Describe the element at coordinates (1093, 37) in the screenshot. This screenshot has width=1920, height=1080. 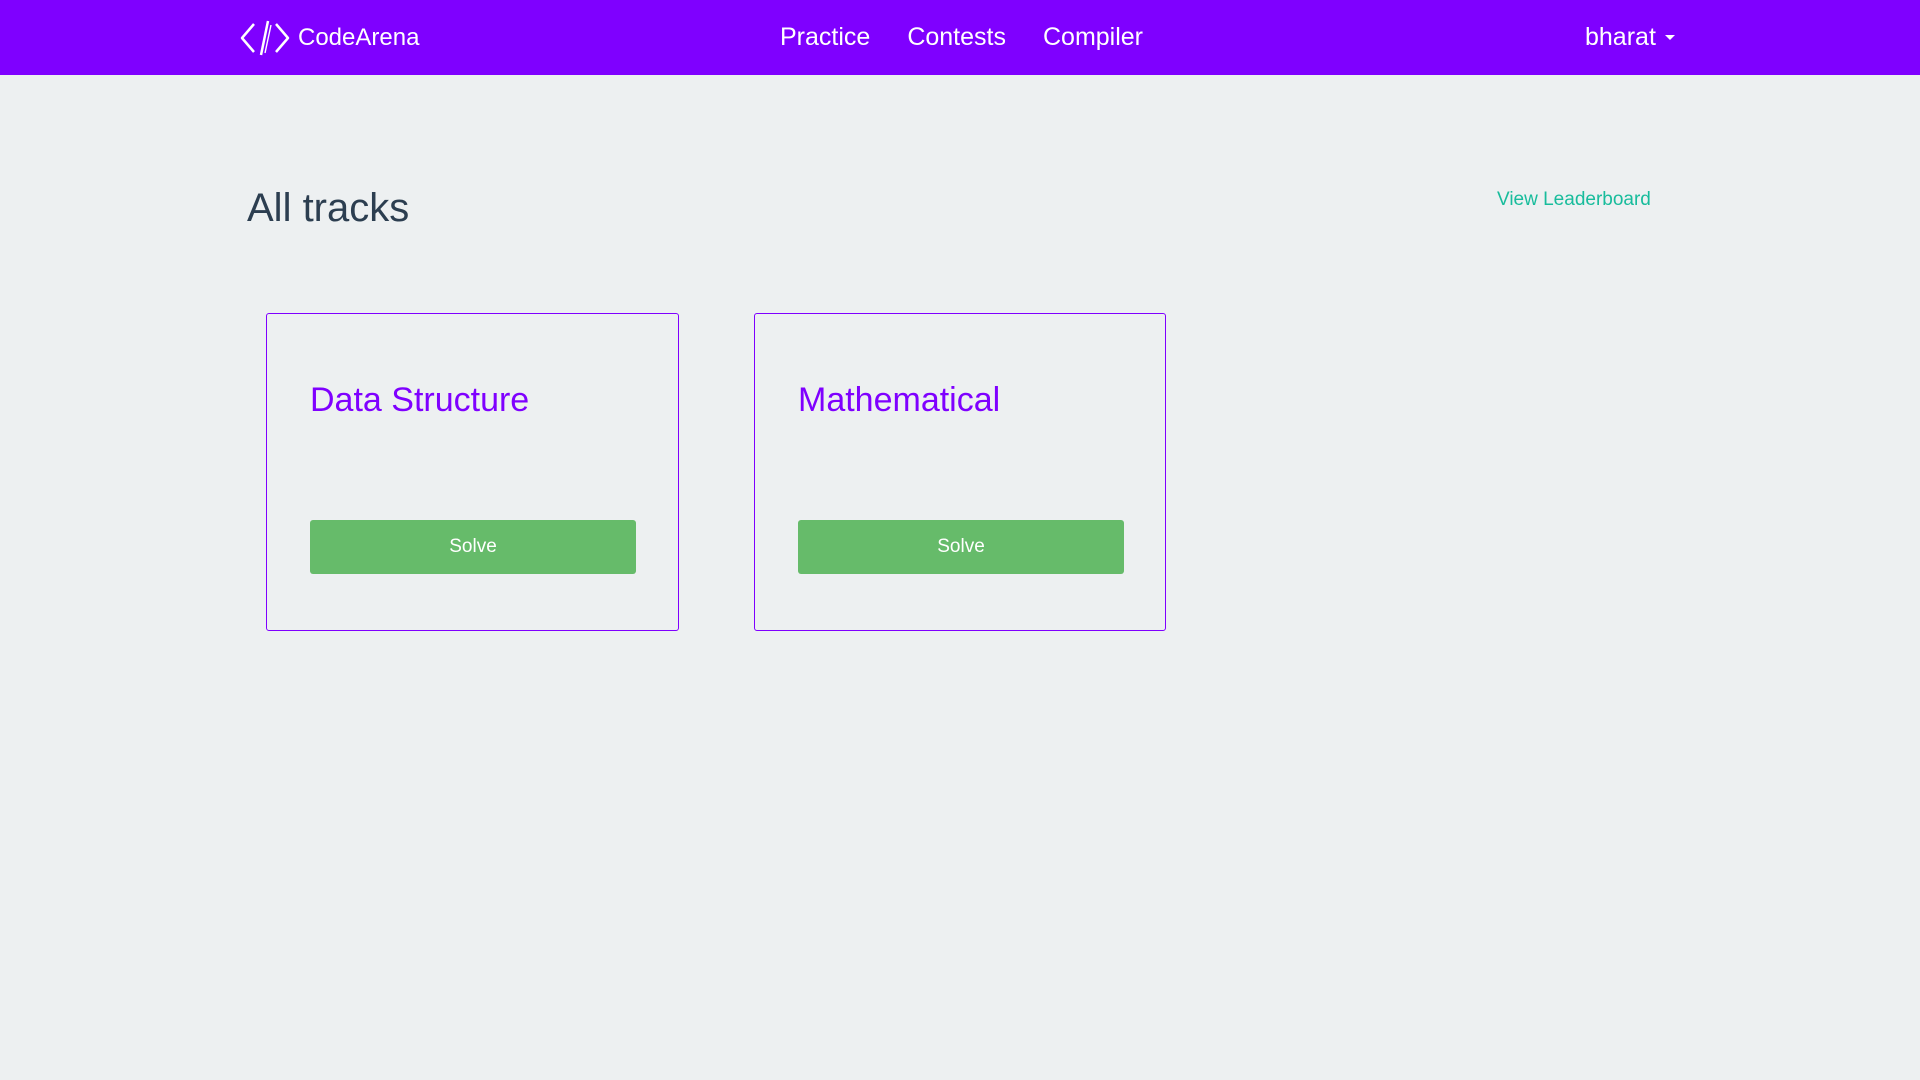
I see `nav-compiler-link: Compiler` at that location.